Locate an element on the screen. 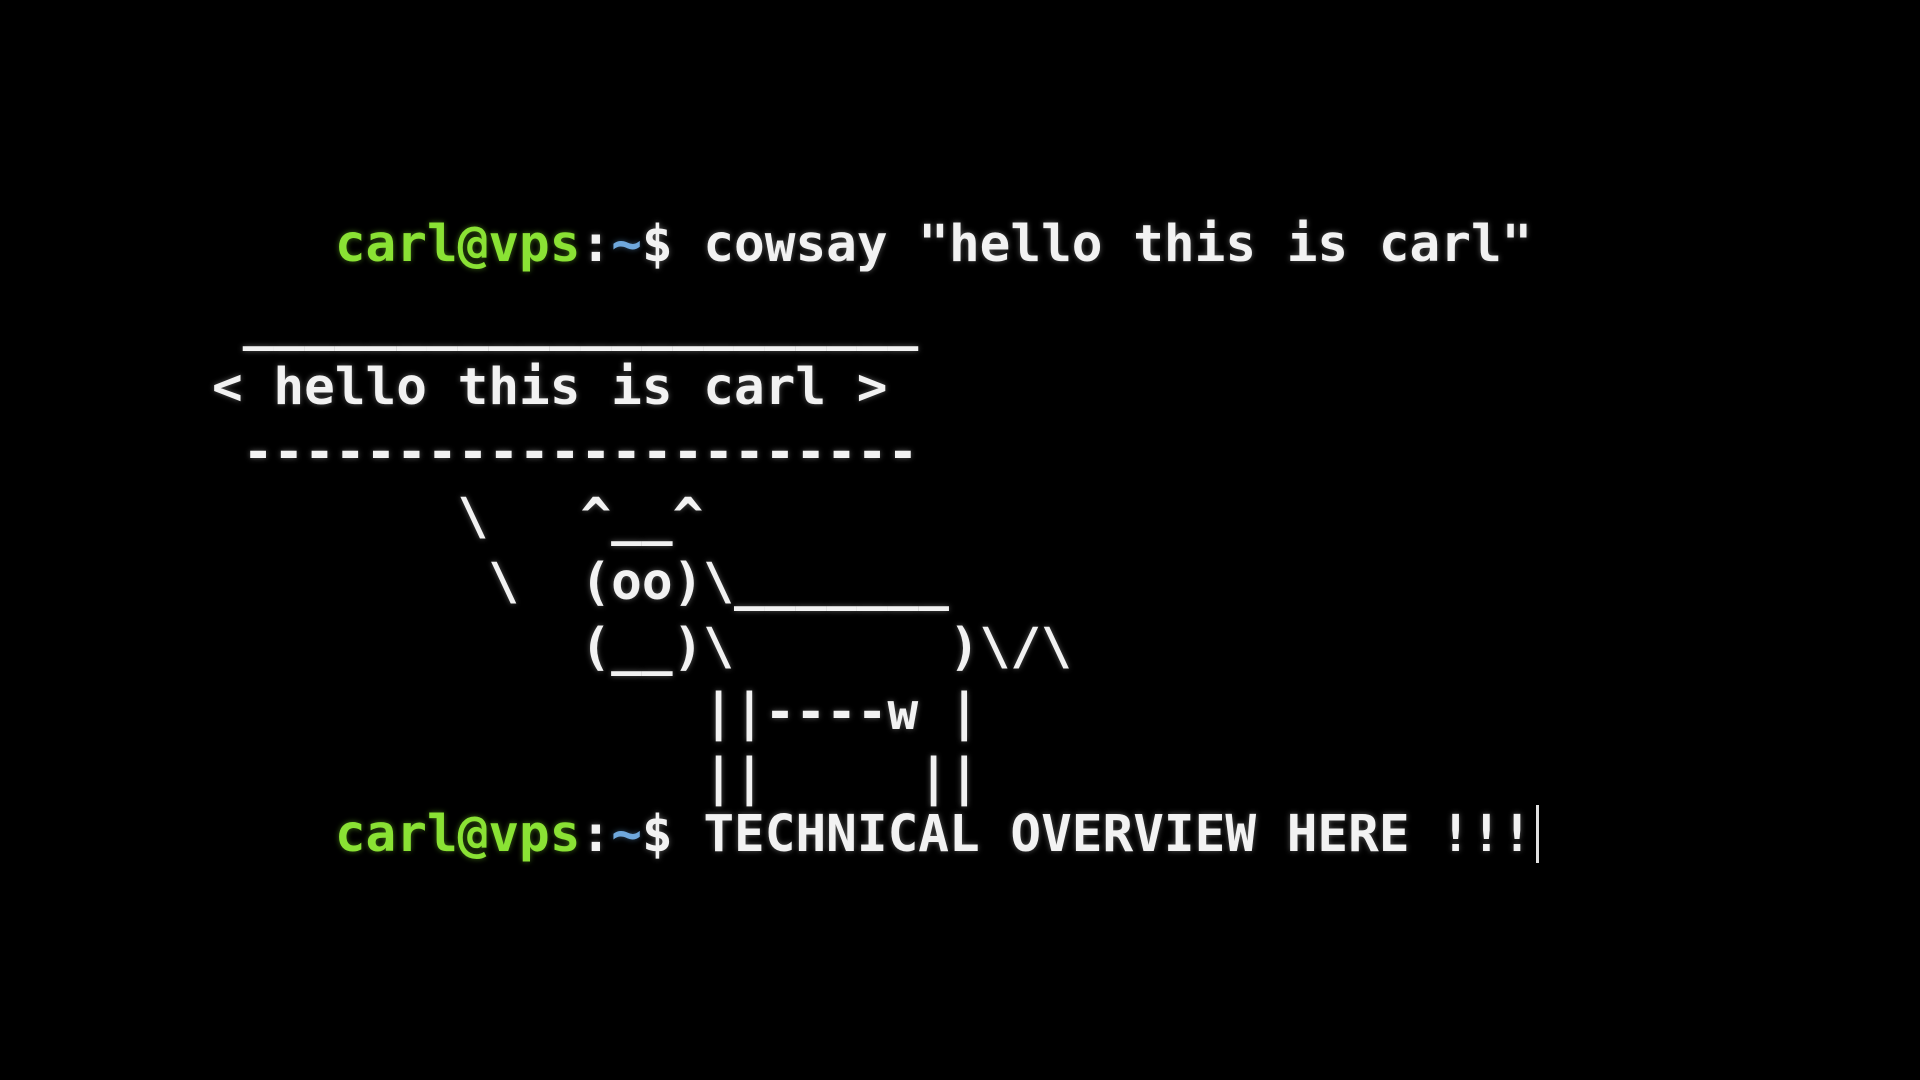  command-input-text: TECHNICAL OVERVIEW HERE !!! is located at coordinates (1117, 834).